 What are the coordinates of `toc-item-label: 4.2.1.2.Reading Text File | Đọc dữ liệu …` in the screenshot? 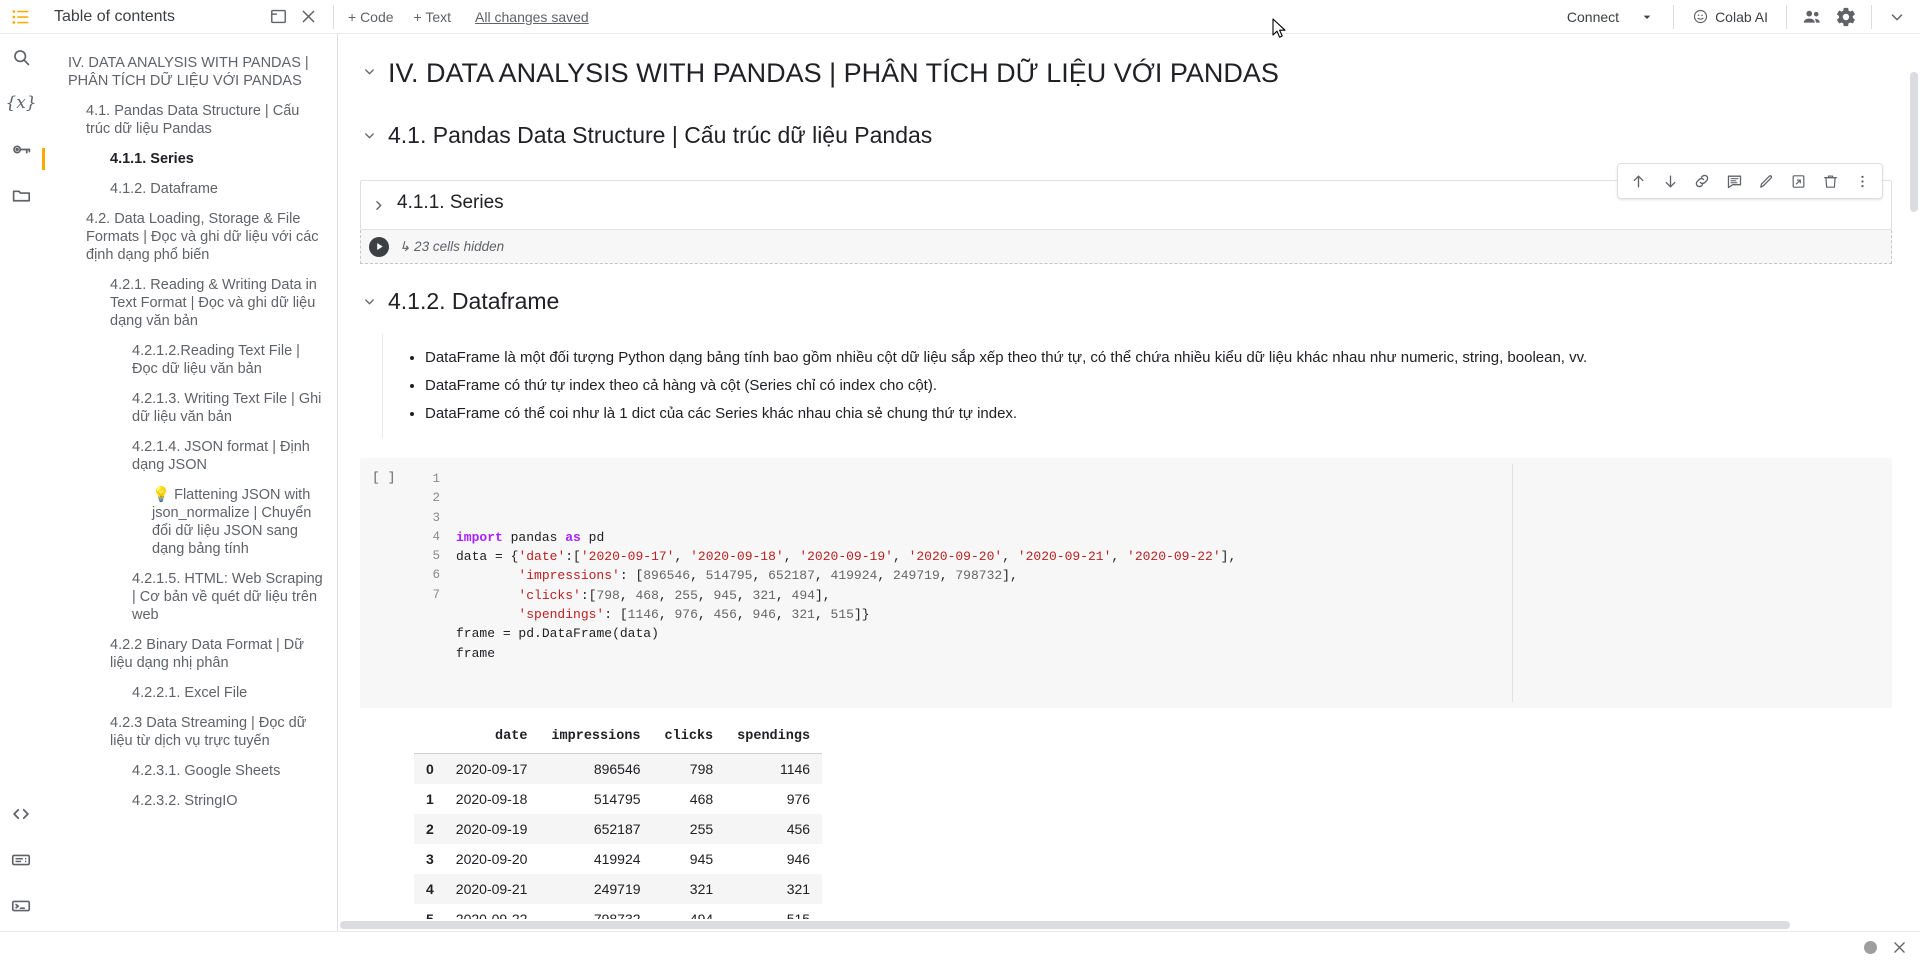 It's located at (216, 360).